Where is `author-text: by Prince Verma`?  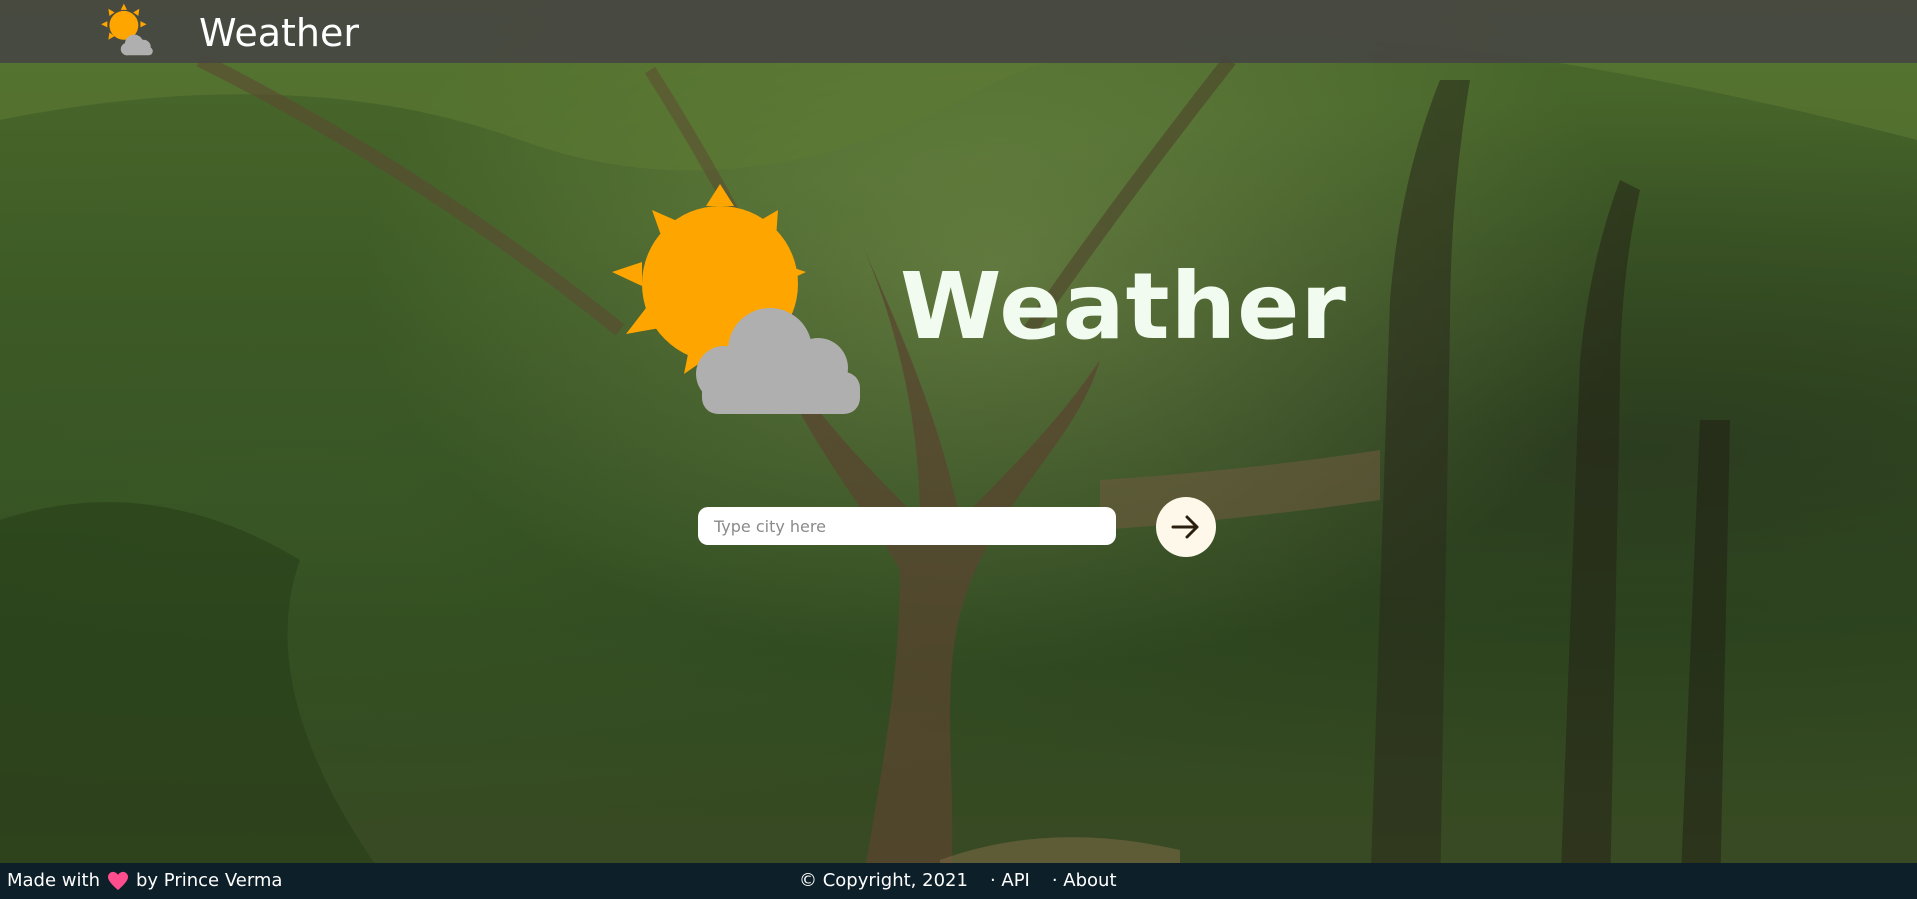 author-text: by Prince Verma is located at coordinates (209, 880).